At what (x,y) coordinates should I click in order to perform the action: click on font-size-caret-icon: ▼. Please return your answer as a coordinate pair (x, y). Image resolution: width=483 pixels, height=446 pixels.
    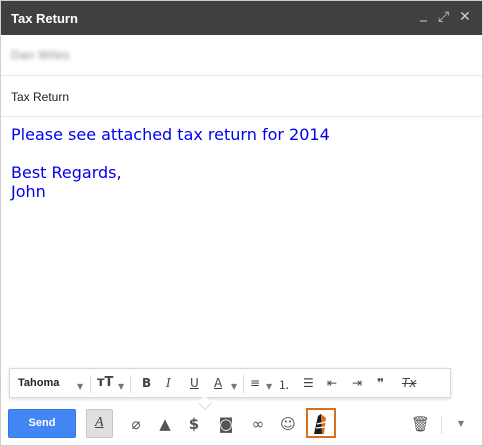
    Looking at the image, I should click on (121, 385).